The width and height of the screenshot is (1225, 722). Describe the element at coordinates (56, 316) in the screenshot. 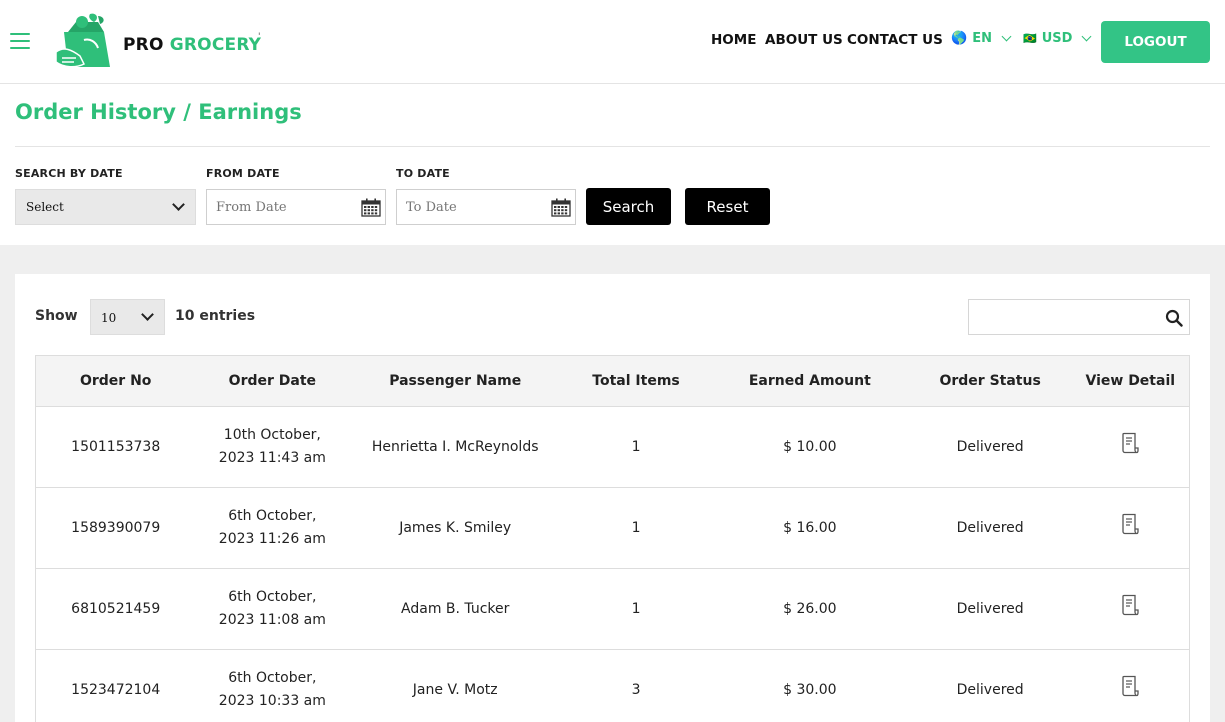

I see `show-label: Show` at that location.